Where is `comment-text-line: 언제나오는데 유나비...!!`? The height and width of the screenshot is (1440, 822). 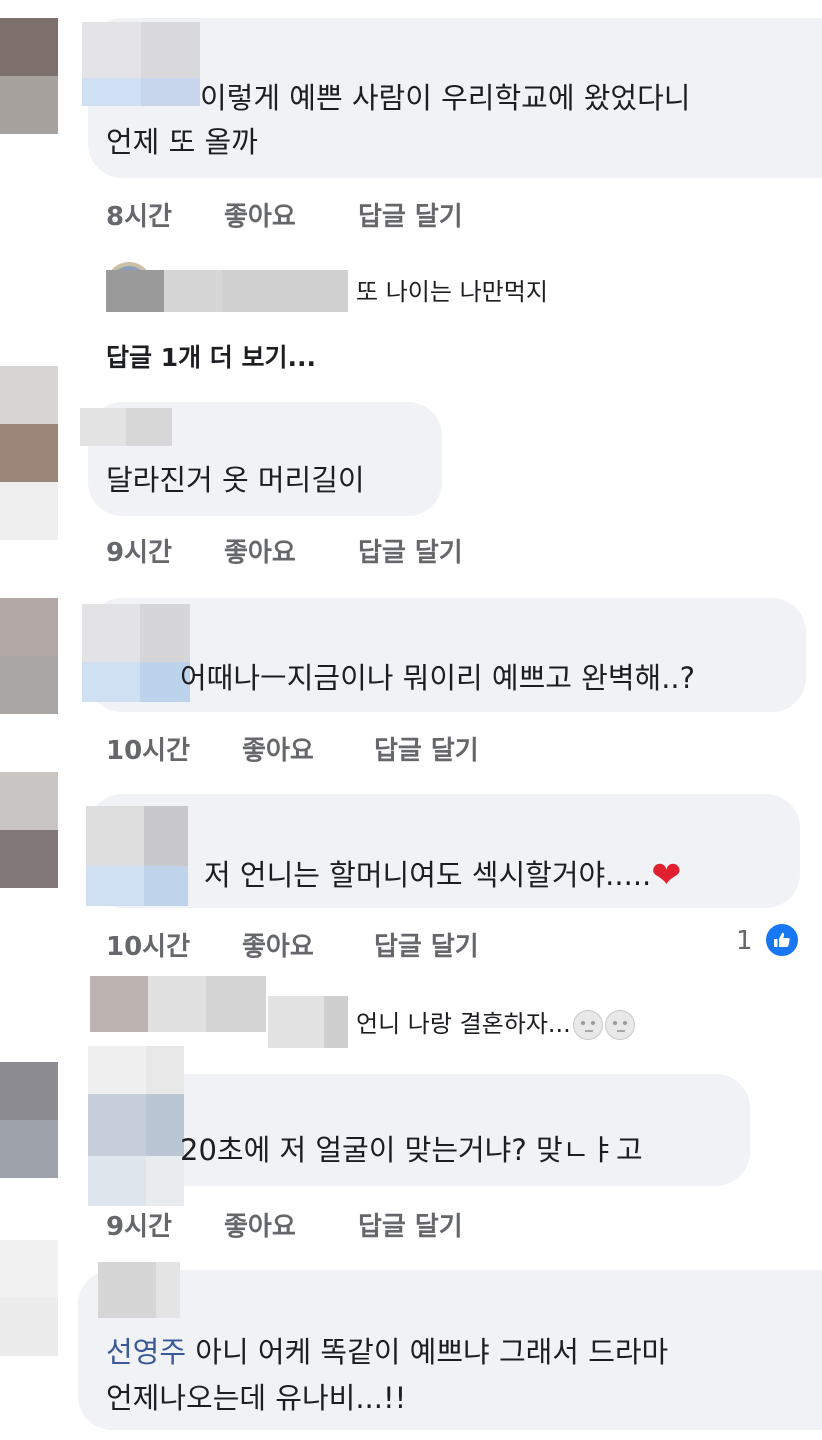
comment-text-line: 언제나오는데 유나비...!! is located at coordinates (256, 1398).